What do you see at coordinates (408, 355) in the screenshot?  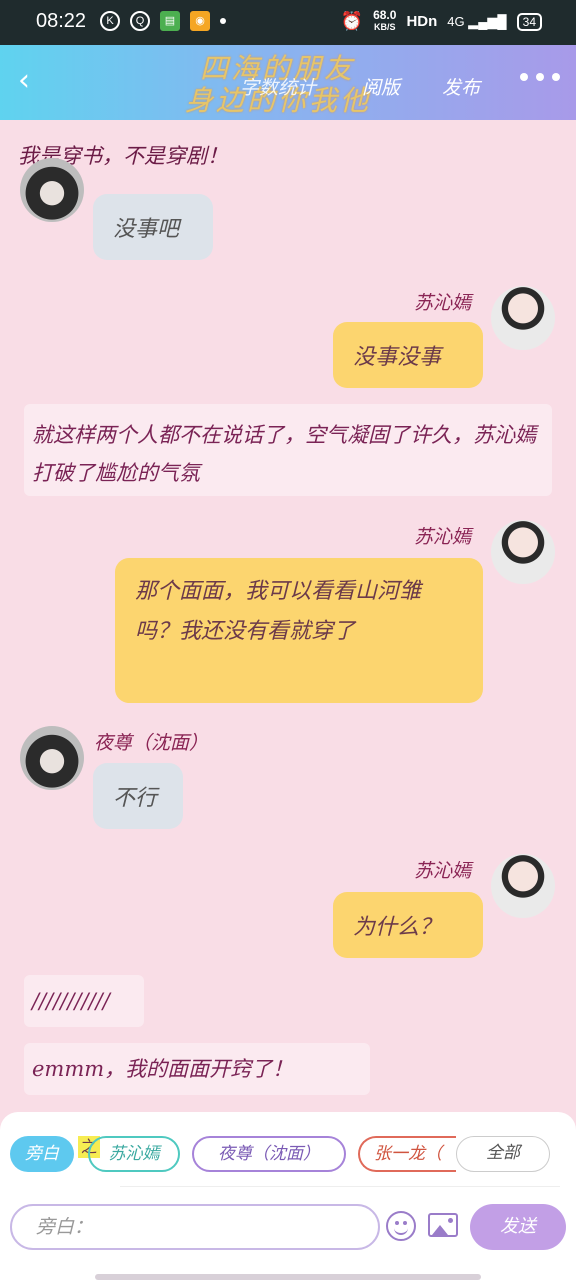 I see `message-bubble-self: 没事没事` at bounding box center [408, 355].